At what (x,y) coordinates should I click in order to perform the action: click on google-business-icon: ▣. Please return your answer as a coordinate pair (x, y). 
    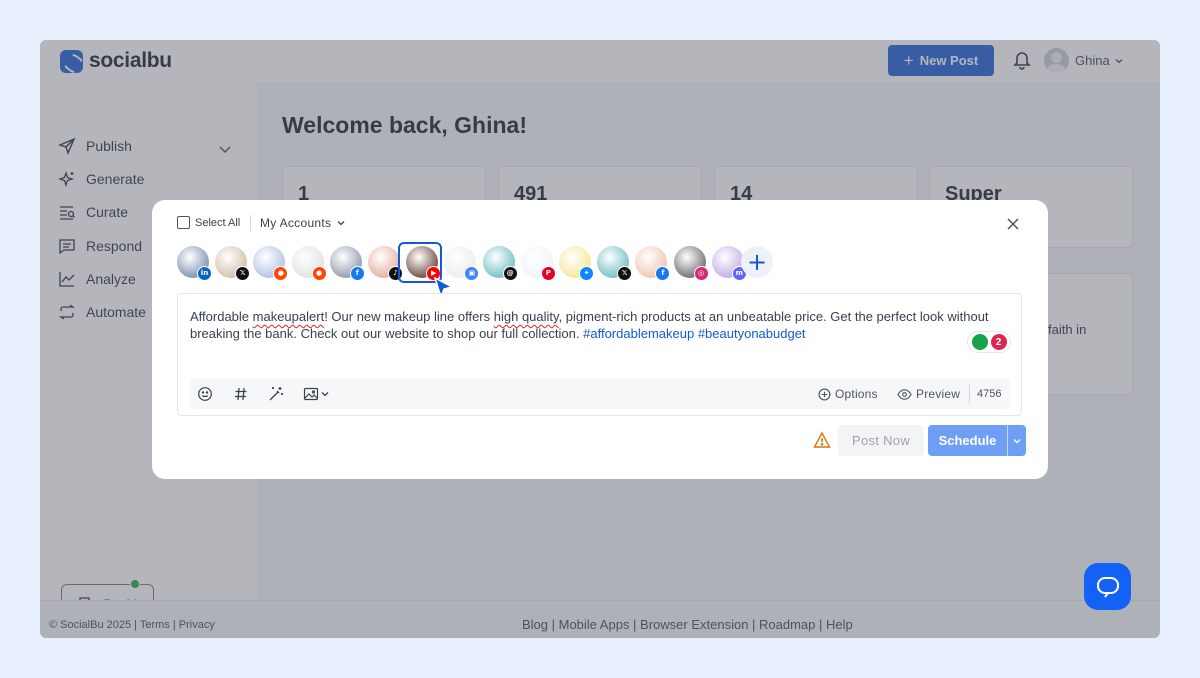
    Looking at the image, I should click on (472, 273).